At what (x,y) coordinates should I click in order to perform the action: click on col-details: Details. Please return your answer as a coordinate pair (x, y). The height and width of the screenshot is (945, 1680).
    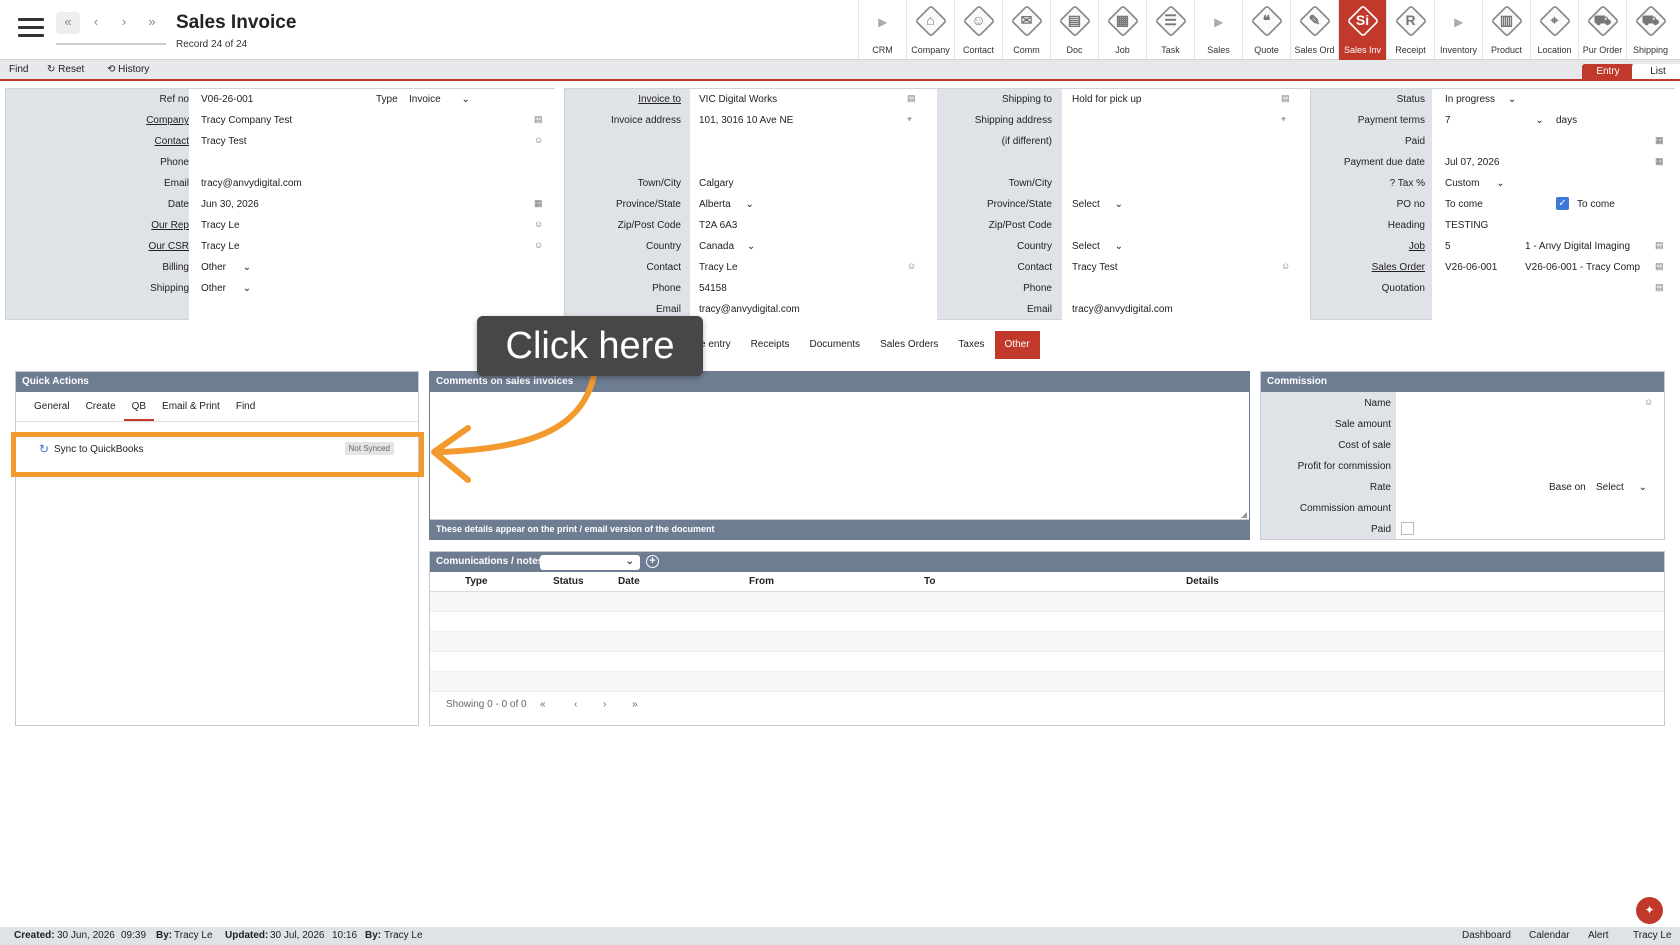
    Looking at the image, I should click on (1286, 581).